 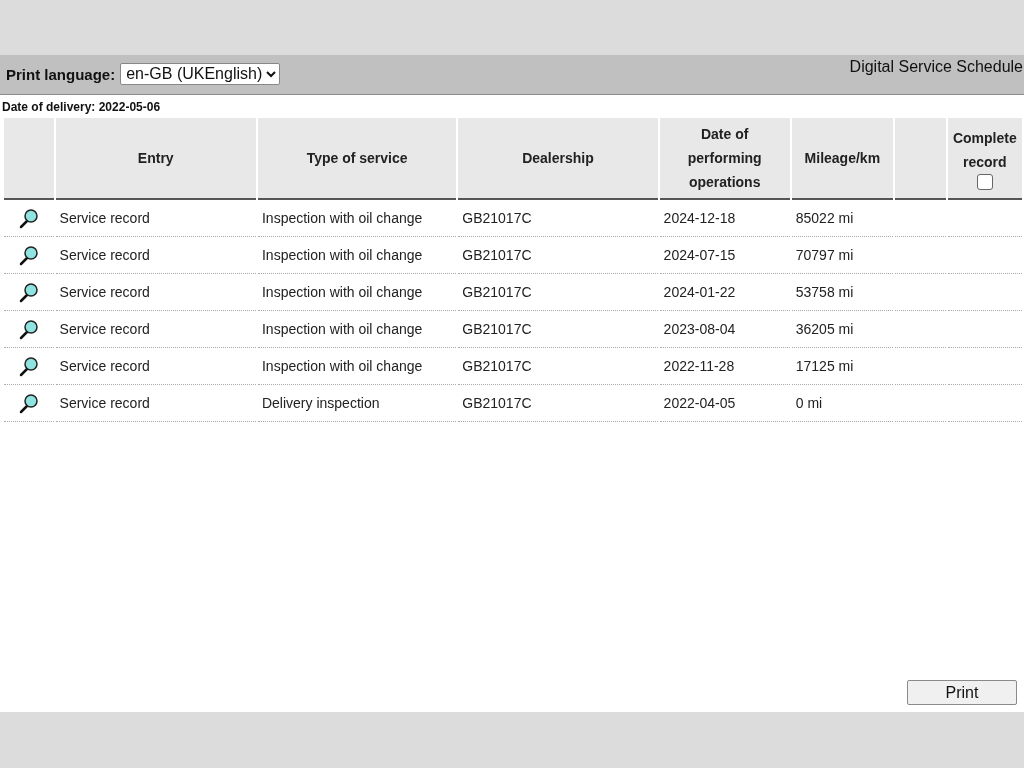 What do you see at coordinates (962, 692) in the screenshot?
I see `print-button: Print` at bounding box center [962, 692].